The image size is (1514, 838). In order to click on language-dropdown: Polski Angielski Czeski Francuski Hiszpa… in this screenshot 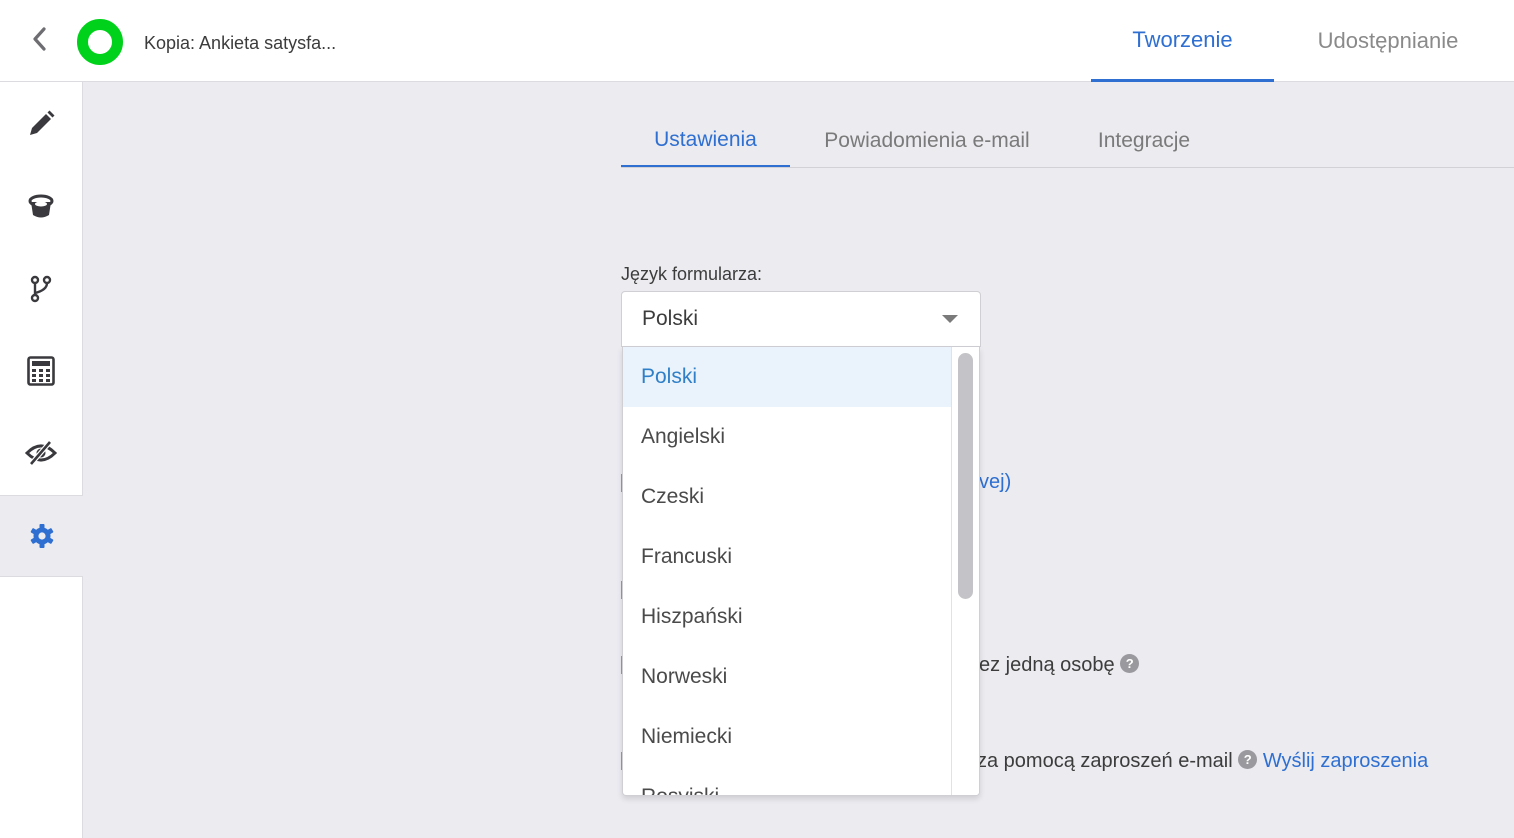, I will do `click(801, 571)`.